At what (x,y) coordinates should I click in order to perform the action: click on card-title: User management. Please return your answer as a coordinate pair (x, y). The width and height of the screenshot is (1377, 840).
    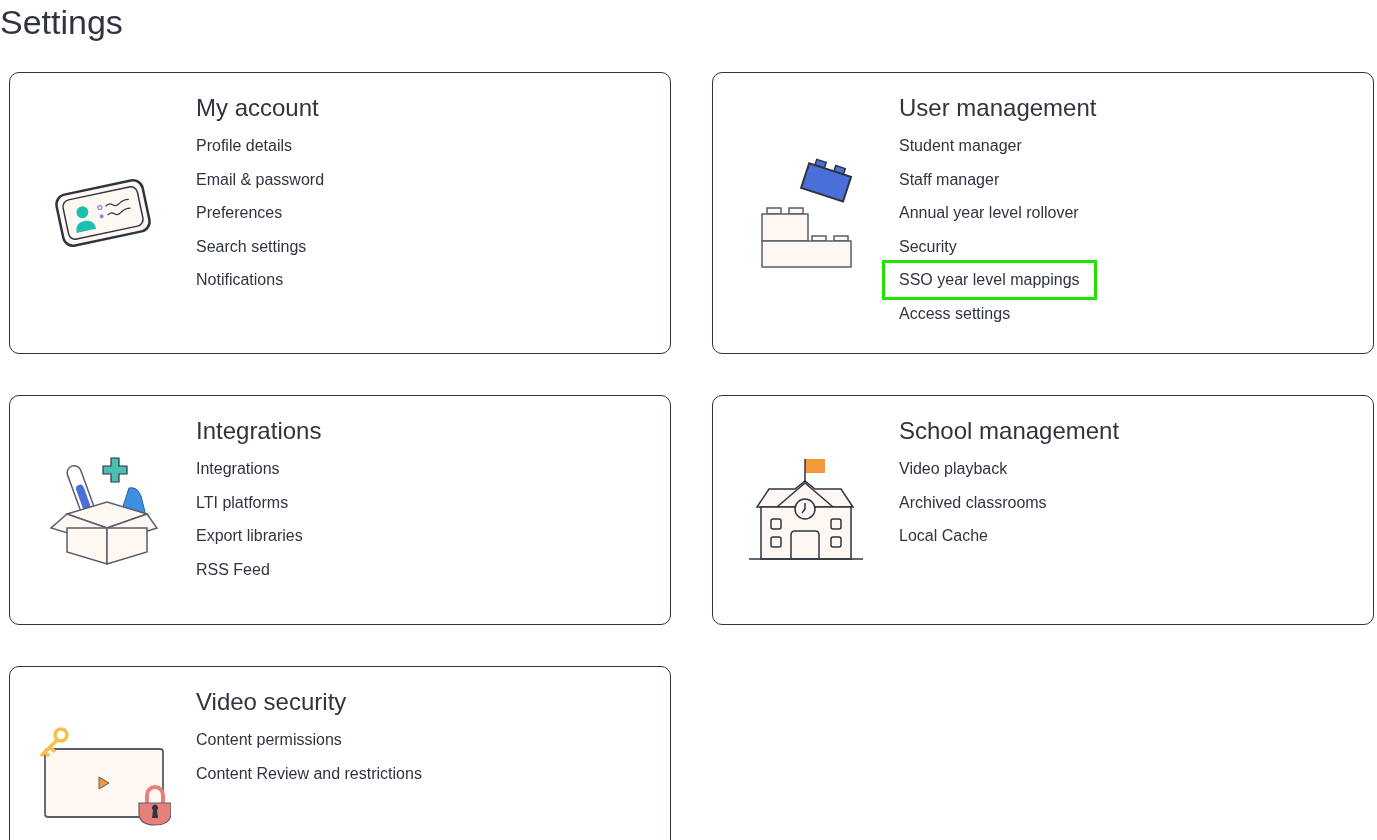
    Looking at the image, I should click on (998, 108).